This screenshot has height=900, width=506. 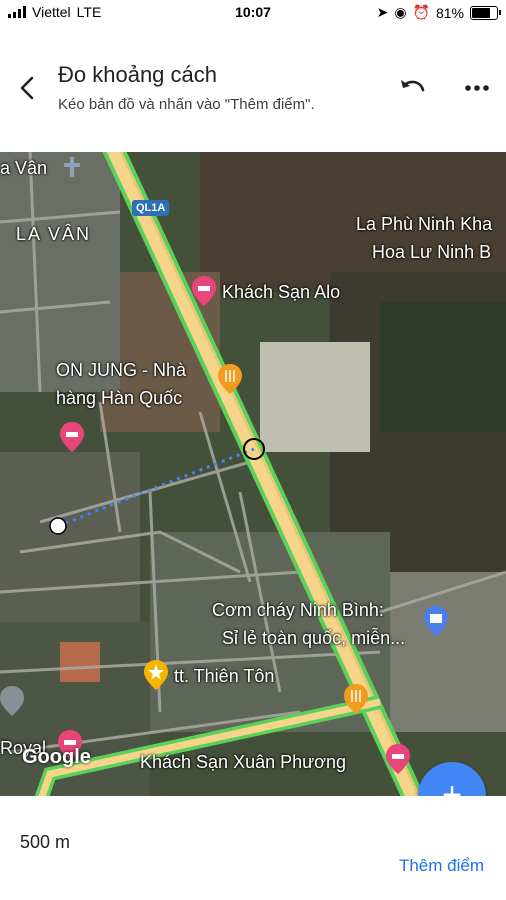 I want to click on map-label-hotel-alo: Khách Sạn Alo, so click(x=281, y=292).